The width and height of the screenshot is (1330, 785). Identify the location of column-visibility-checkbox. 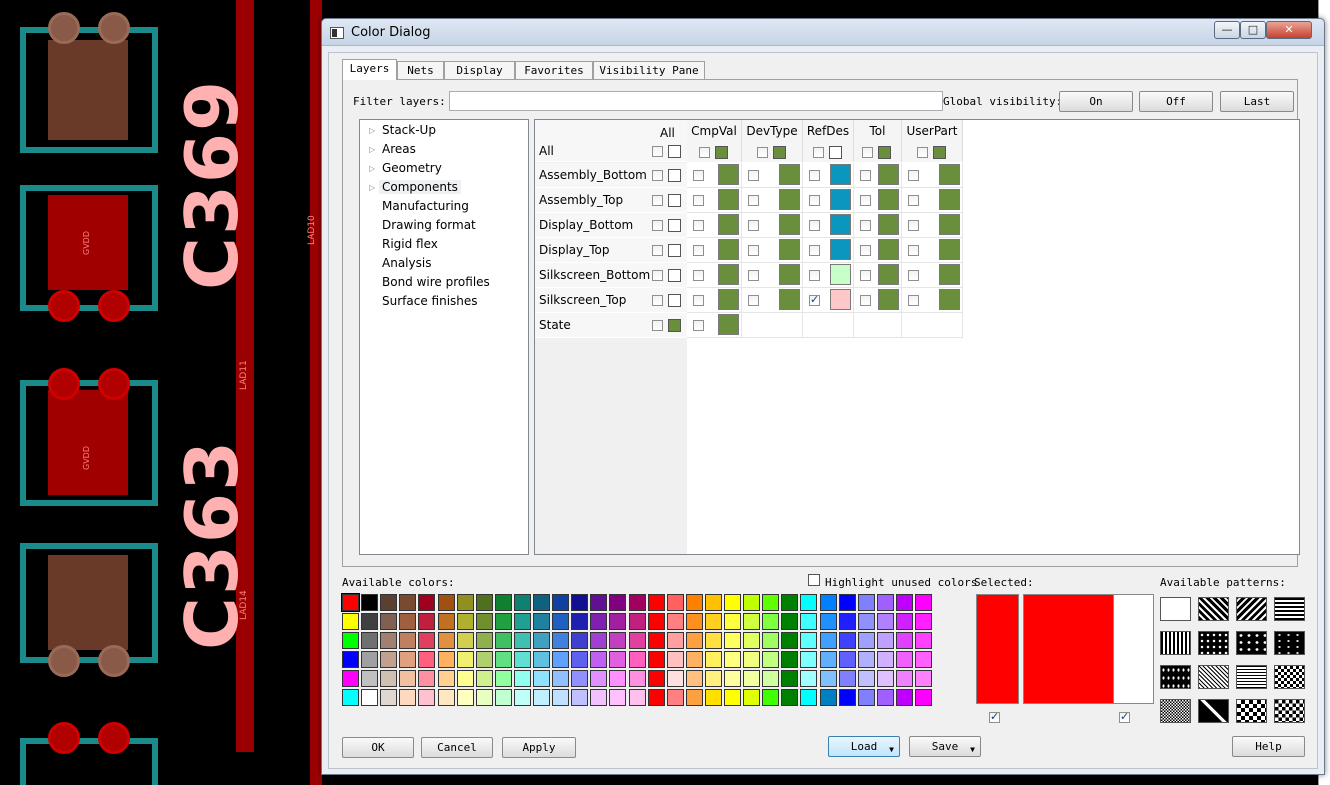
(818, 152).